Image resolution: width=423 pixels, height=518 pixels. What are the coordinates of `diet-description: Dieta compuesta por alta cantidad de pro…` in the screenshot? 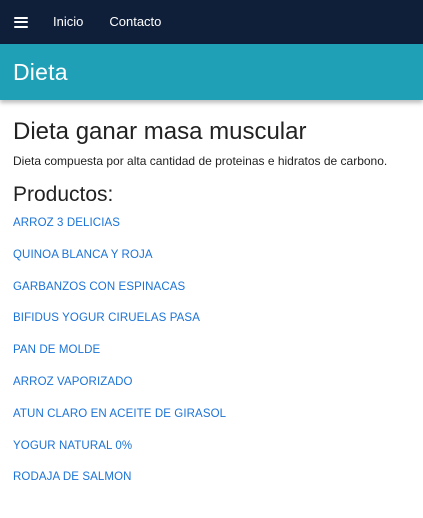 It's located at (200, 161).